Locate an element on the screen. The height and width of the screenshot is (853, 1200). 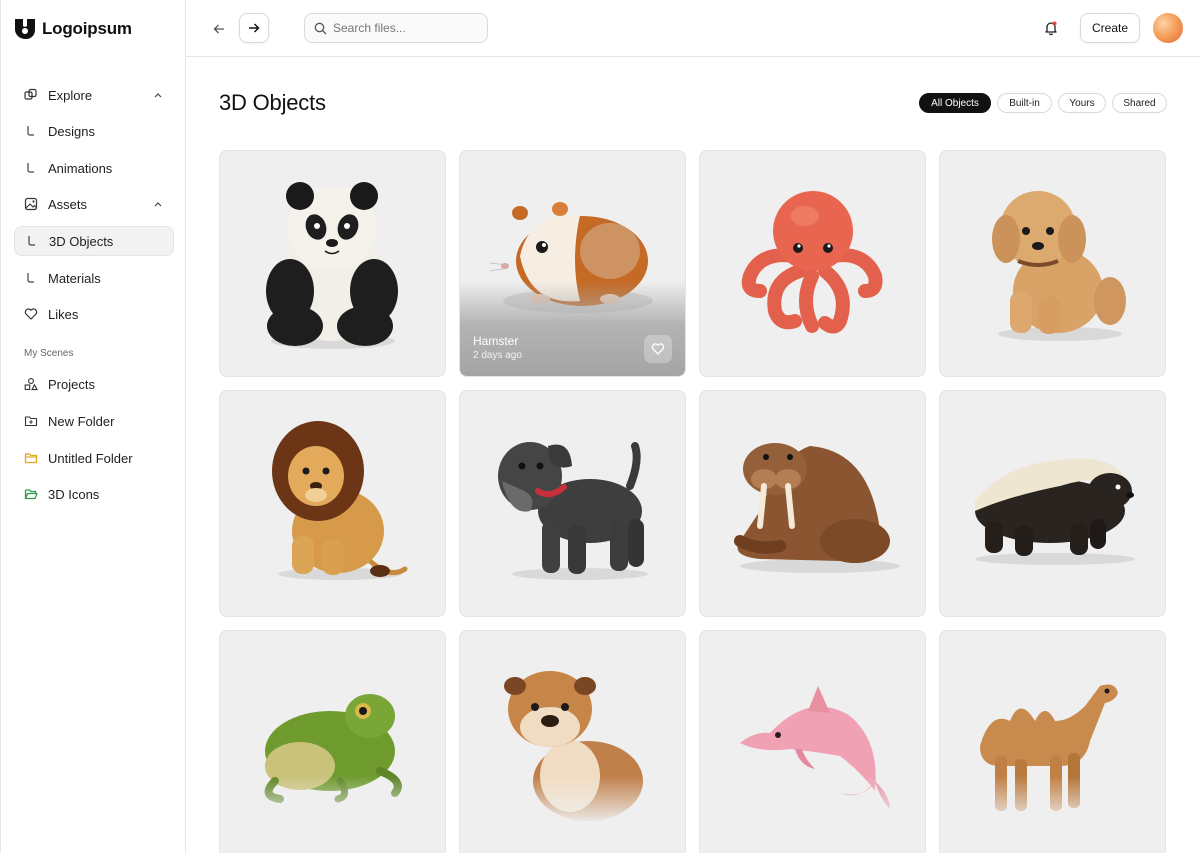
sidebar-item-designs: Designs is located at coordinates (94, 131).